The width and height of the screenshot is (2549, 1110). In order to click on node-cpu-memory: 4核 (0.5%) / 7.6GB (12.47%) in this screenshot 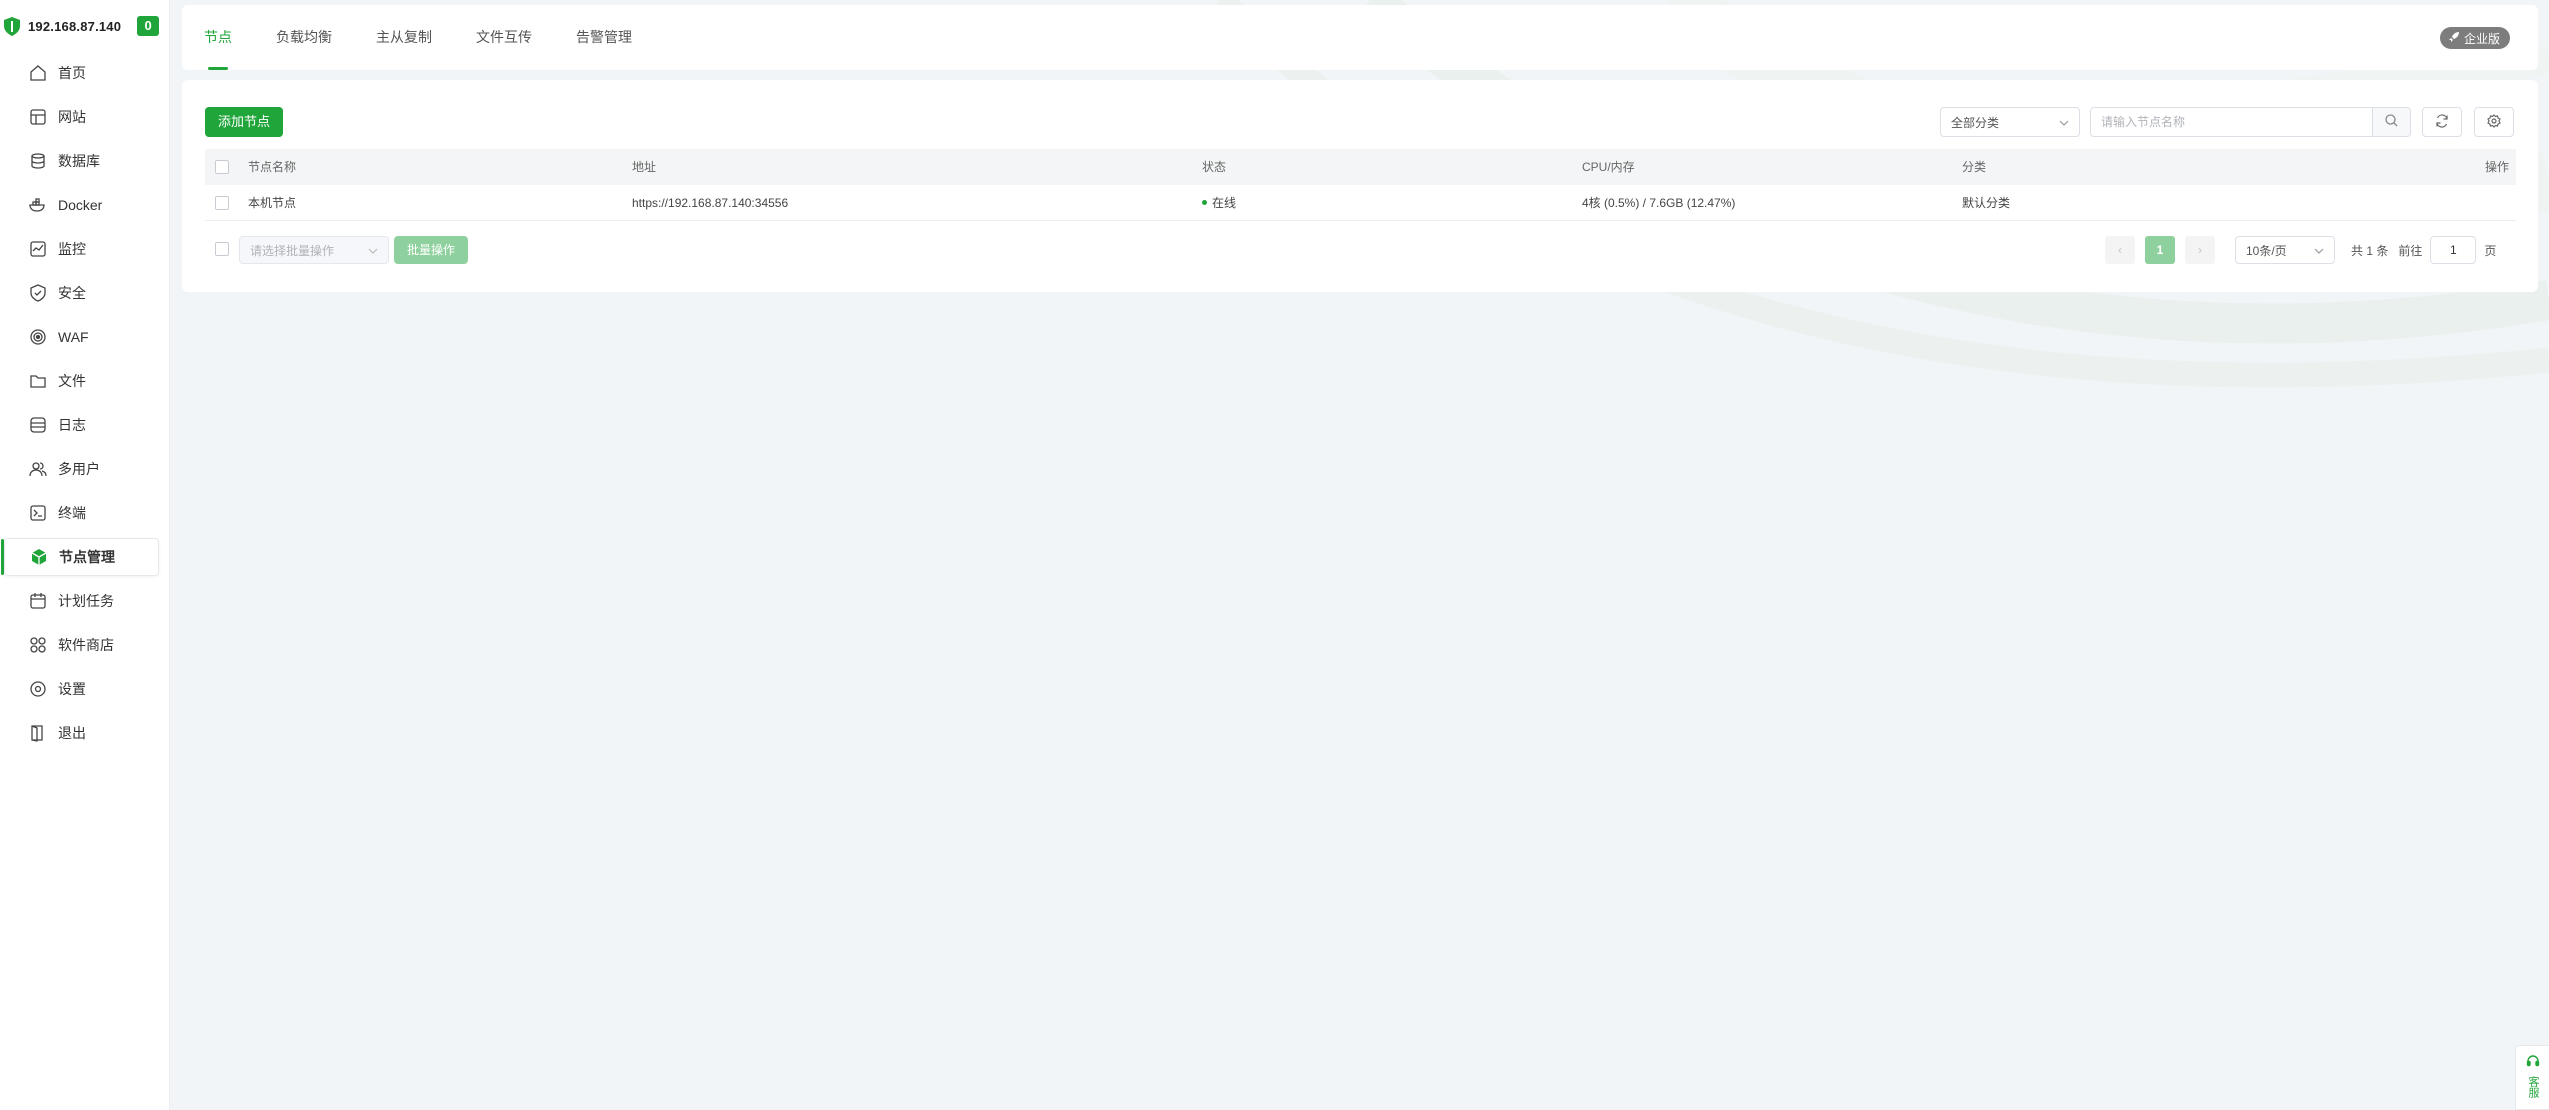, I will do `click(1659, 203)`.